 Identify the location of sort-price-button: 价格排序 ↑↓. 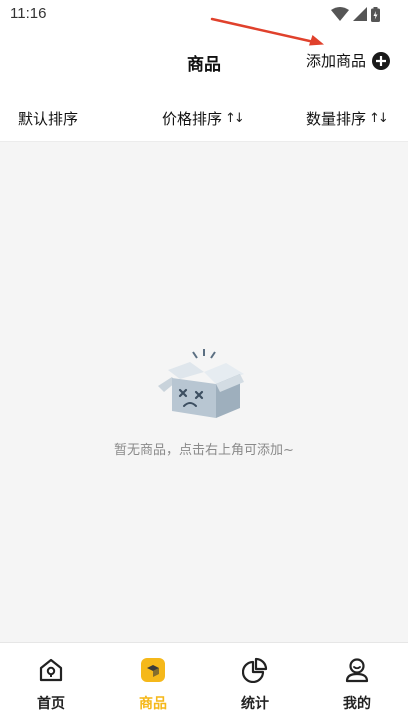
(203, 118).